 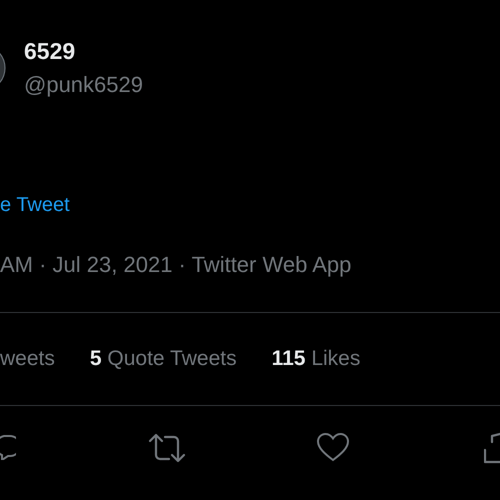 I want to click on engagement-stat: weets, so click(x=27, y=359).